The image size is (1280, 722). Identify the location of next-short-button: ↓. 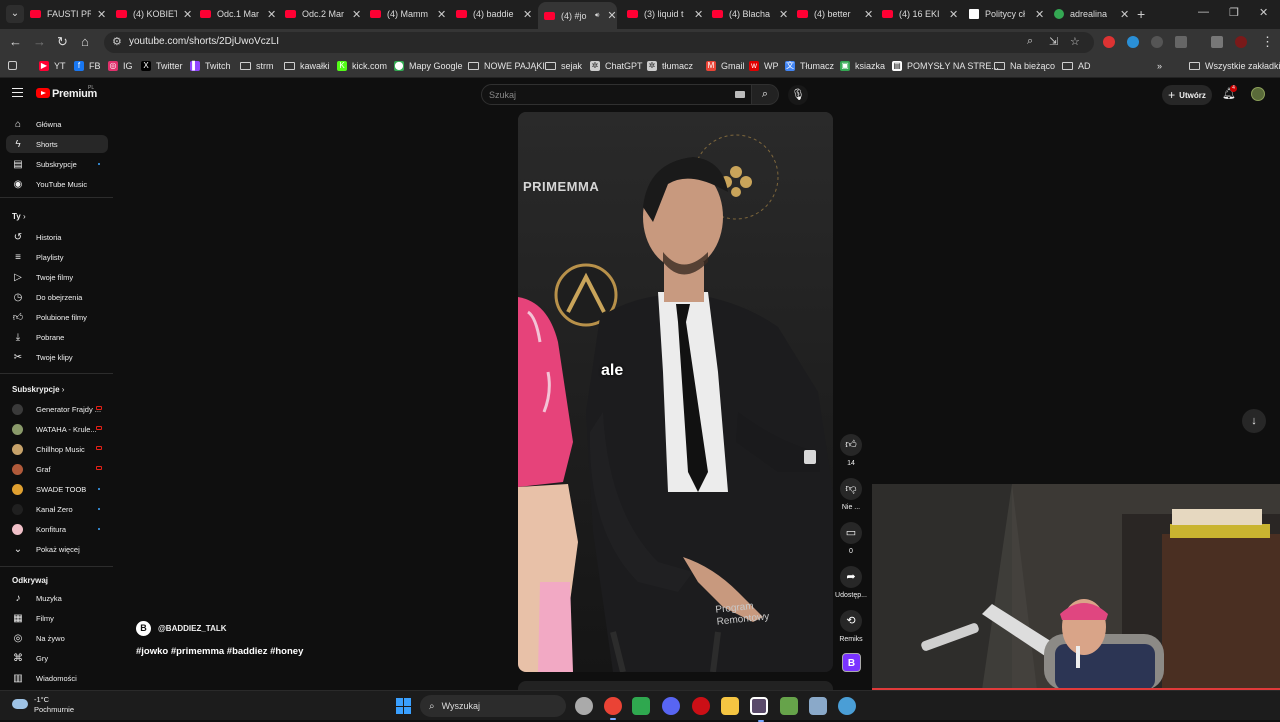
(1254, 421).